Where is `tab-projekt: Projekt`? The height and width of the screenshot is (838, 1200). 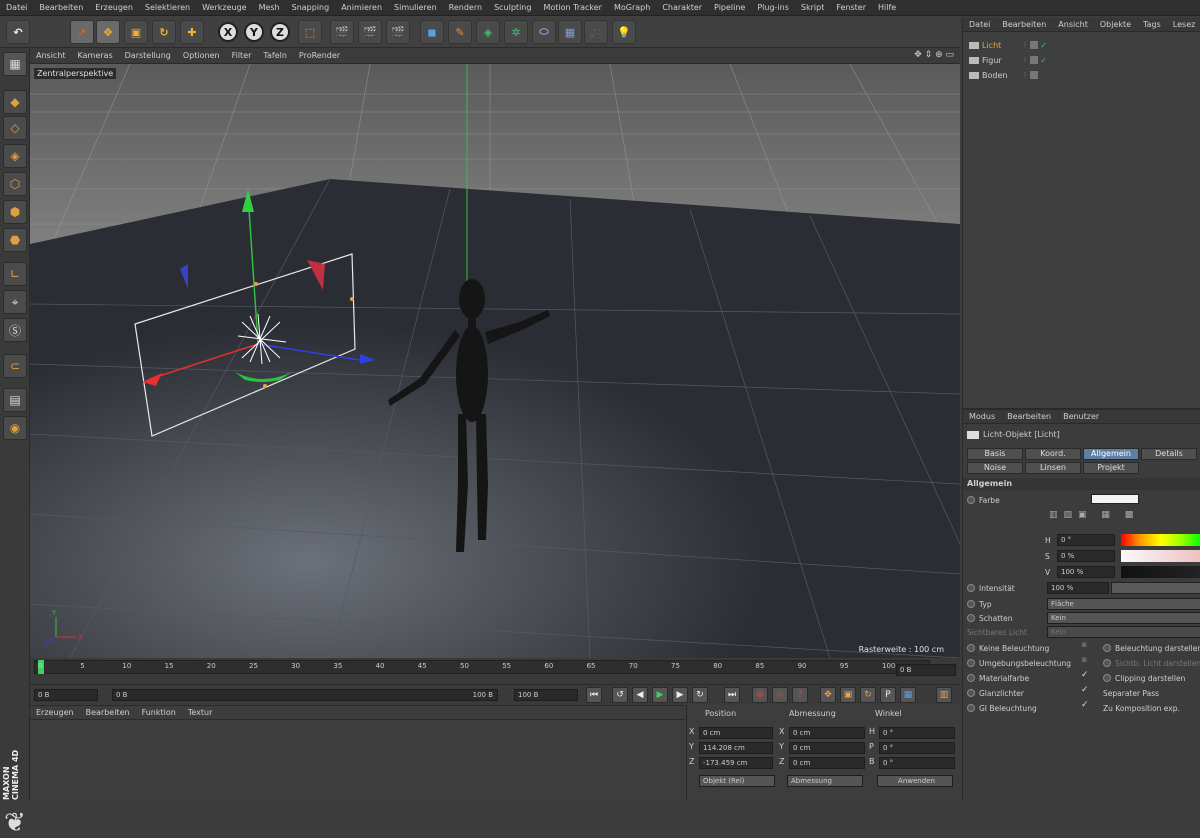
tab-projekt: Projekt is located at coordinates (1111, 468).